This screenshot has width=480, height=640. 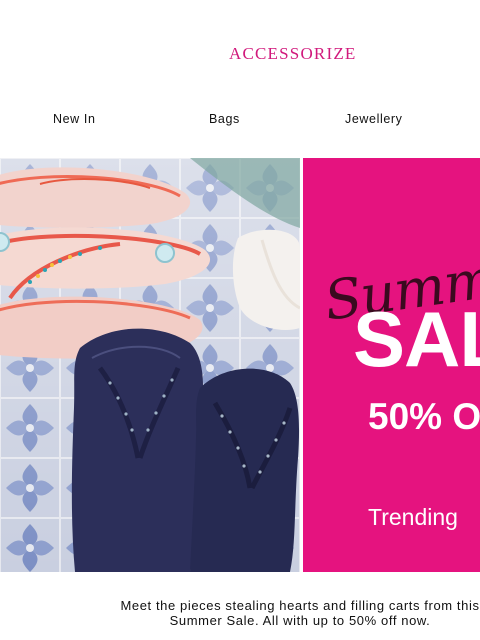 I want to click on promo-headline: SALE, so click(x=416, y=339).